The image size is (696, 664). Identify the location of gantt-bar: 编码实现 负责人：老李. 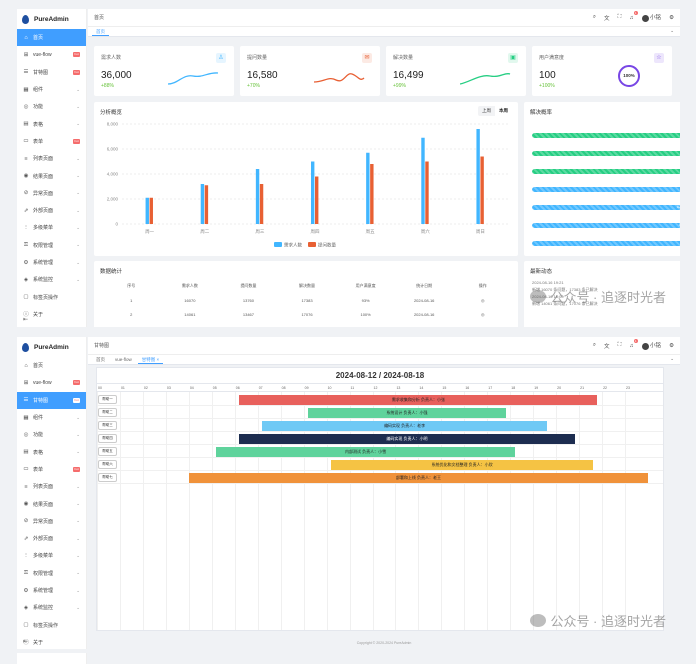
(404, 425).